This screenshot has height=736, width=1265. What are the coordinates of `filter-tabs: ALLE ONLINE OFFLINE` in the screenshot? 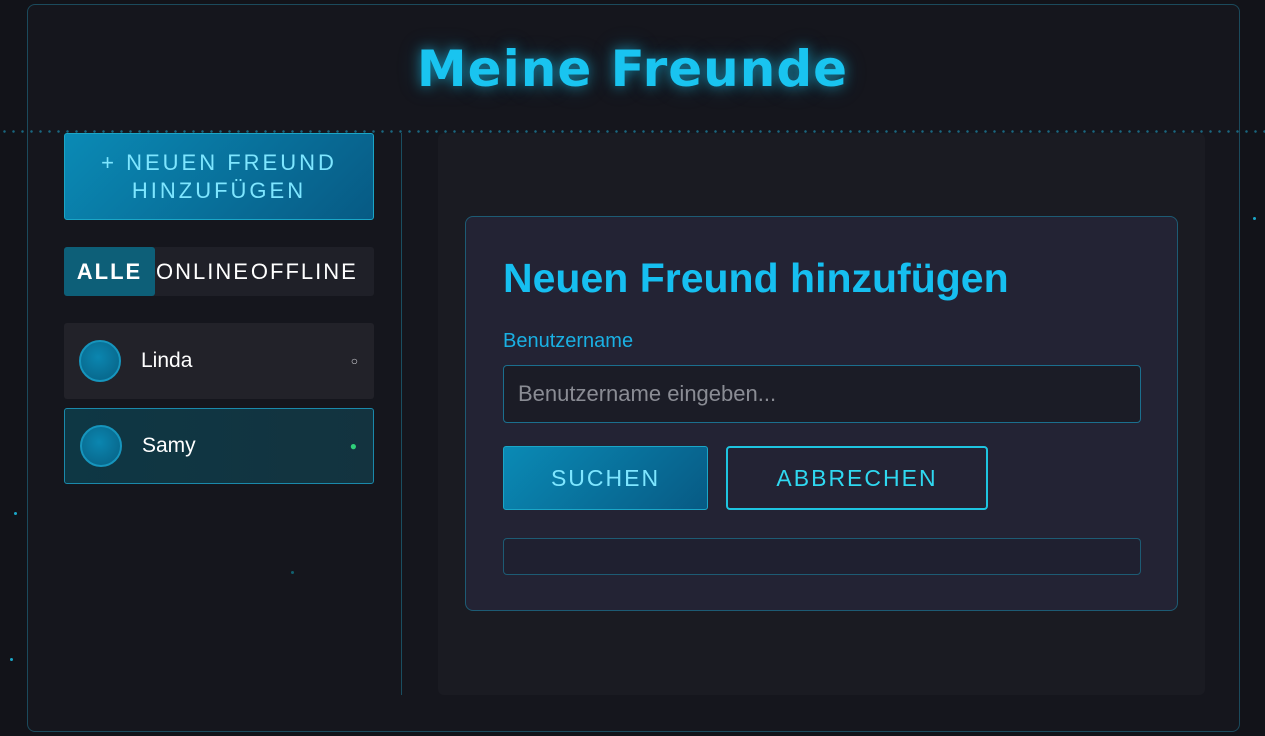 It's located at (219, 271).